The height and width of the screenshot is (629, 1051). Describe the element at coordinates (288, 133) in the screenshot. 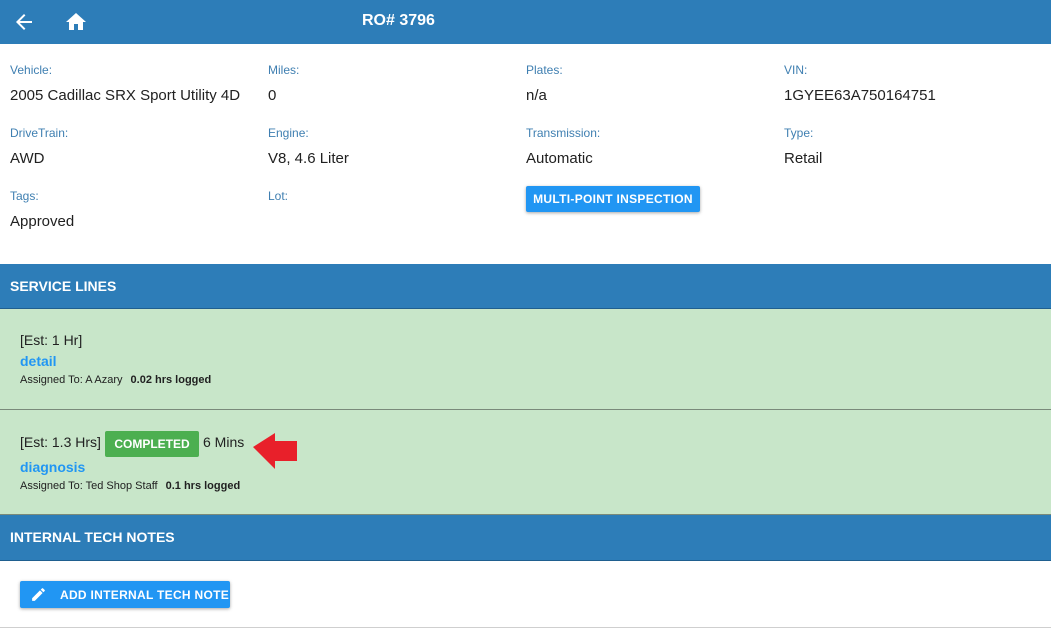

I see `engine-label: Engine:` at that location.